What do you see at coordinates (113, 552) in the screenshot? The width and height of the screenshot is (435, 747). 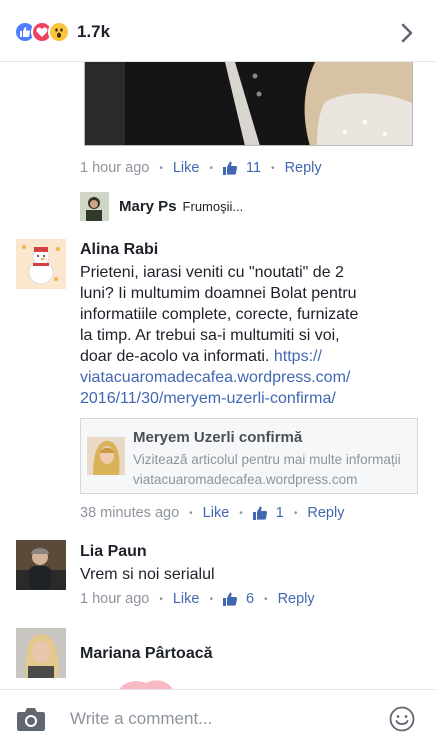 I see `comment-author-name: Lia Paun` at bounding box center [113, 552].